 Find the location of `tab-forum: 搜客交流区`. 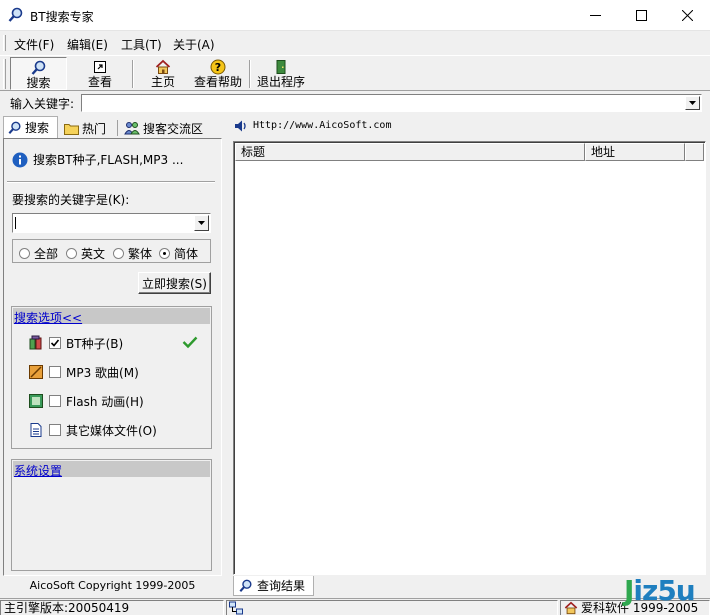

tab-forum: 搜客交流区 is located at coordinates (172, 128).